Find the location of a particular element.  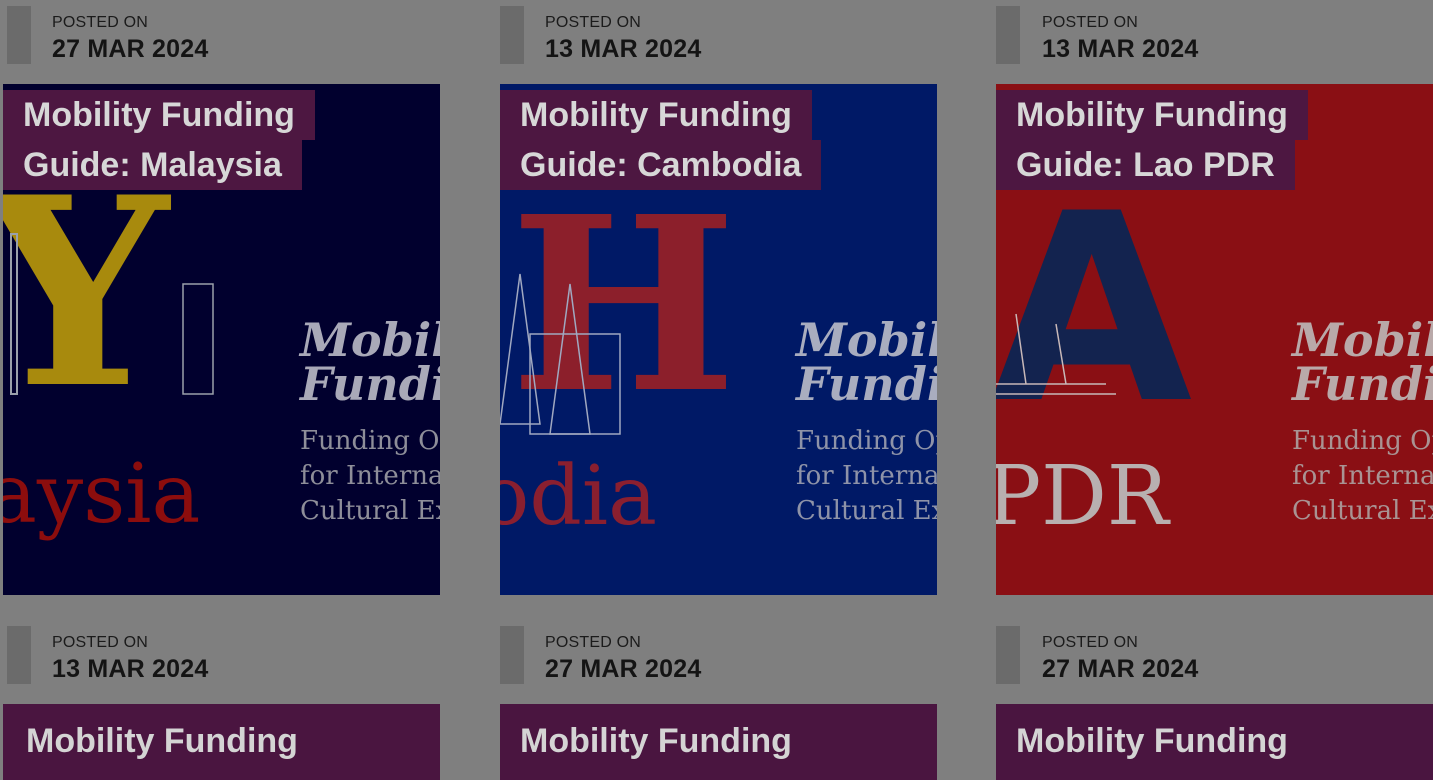

post-card-bottom-1: POSTED ON 13 MAR 2024 is located at coordinates (221, 652).